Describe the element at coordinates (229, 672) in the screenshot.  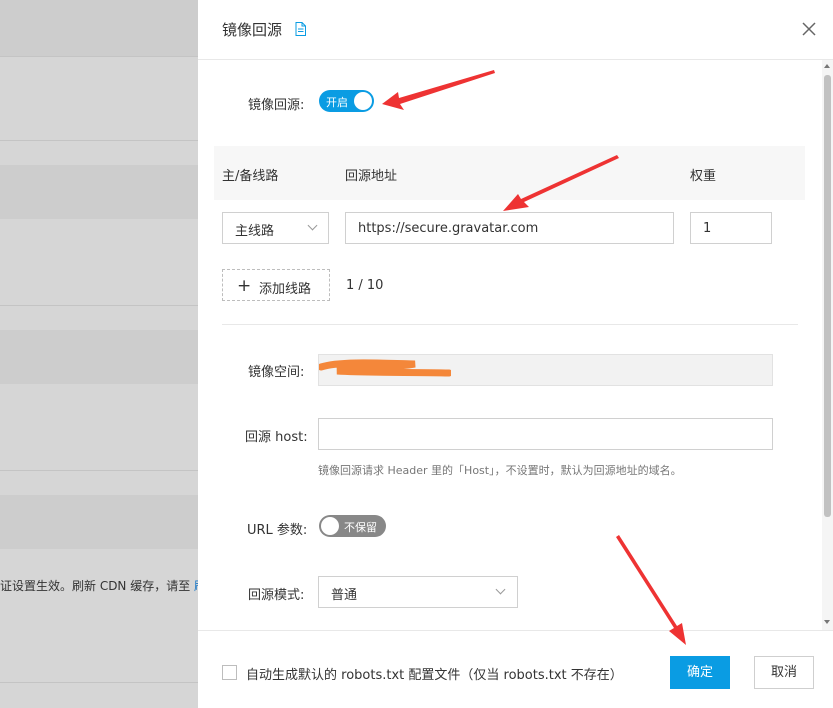
I see `robots-checkbox` at that location.